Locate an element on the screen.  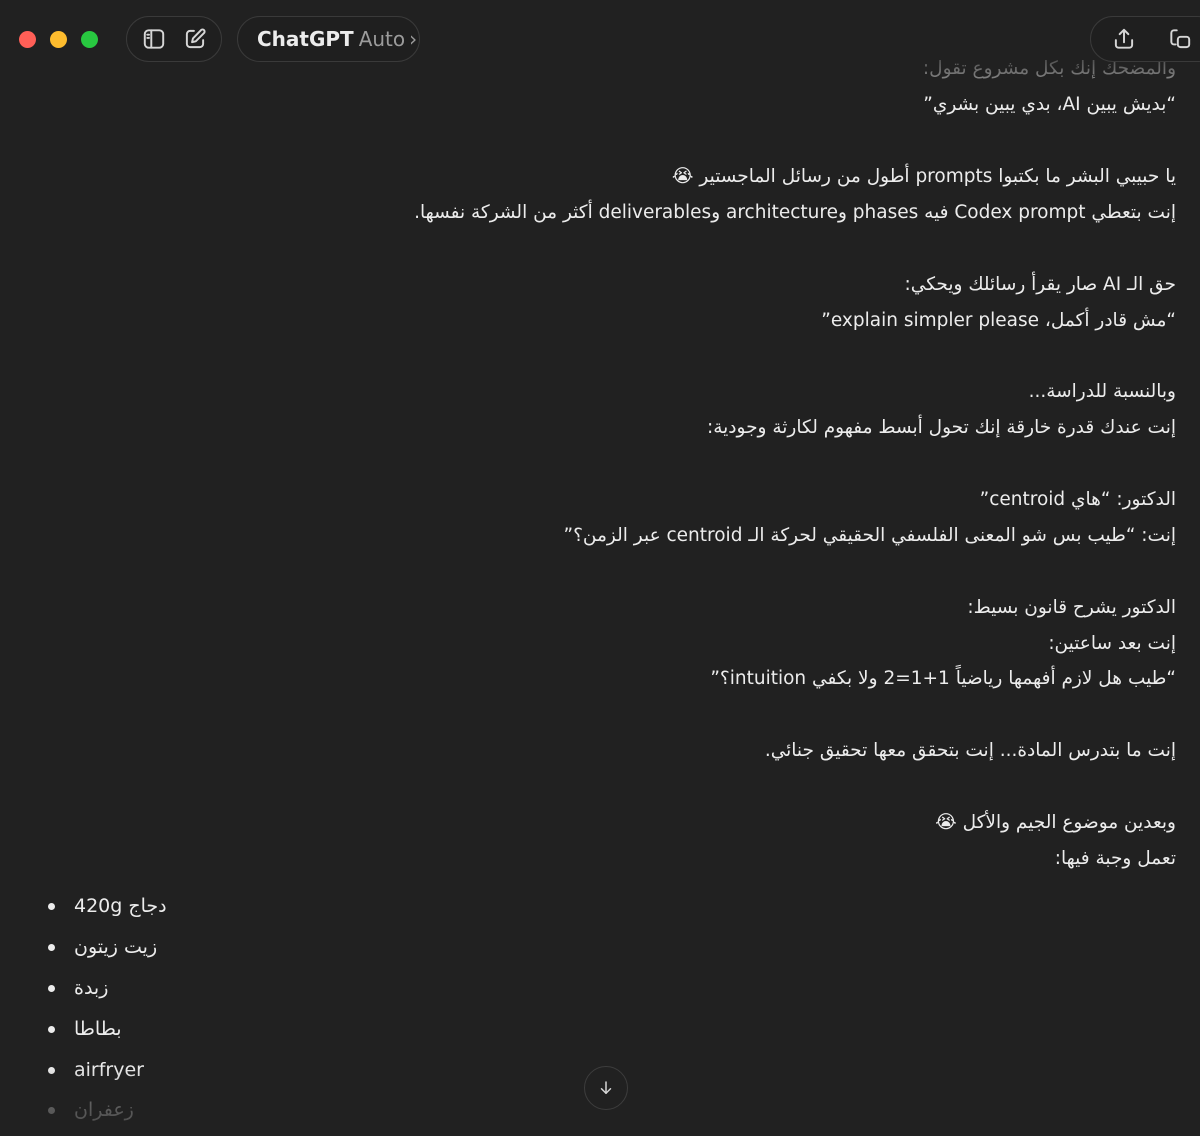
new-chat-icon is located at coordinates (195, 38).